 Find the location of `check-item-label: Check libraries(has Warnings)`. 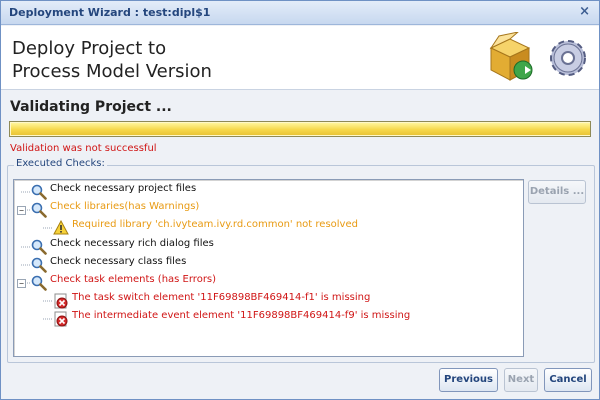

check-item-label: Check libraries(has Warnings) is located at coordinates (125, 207).